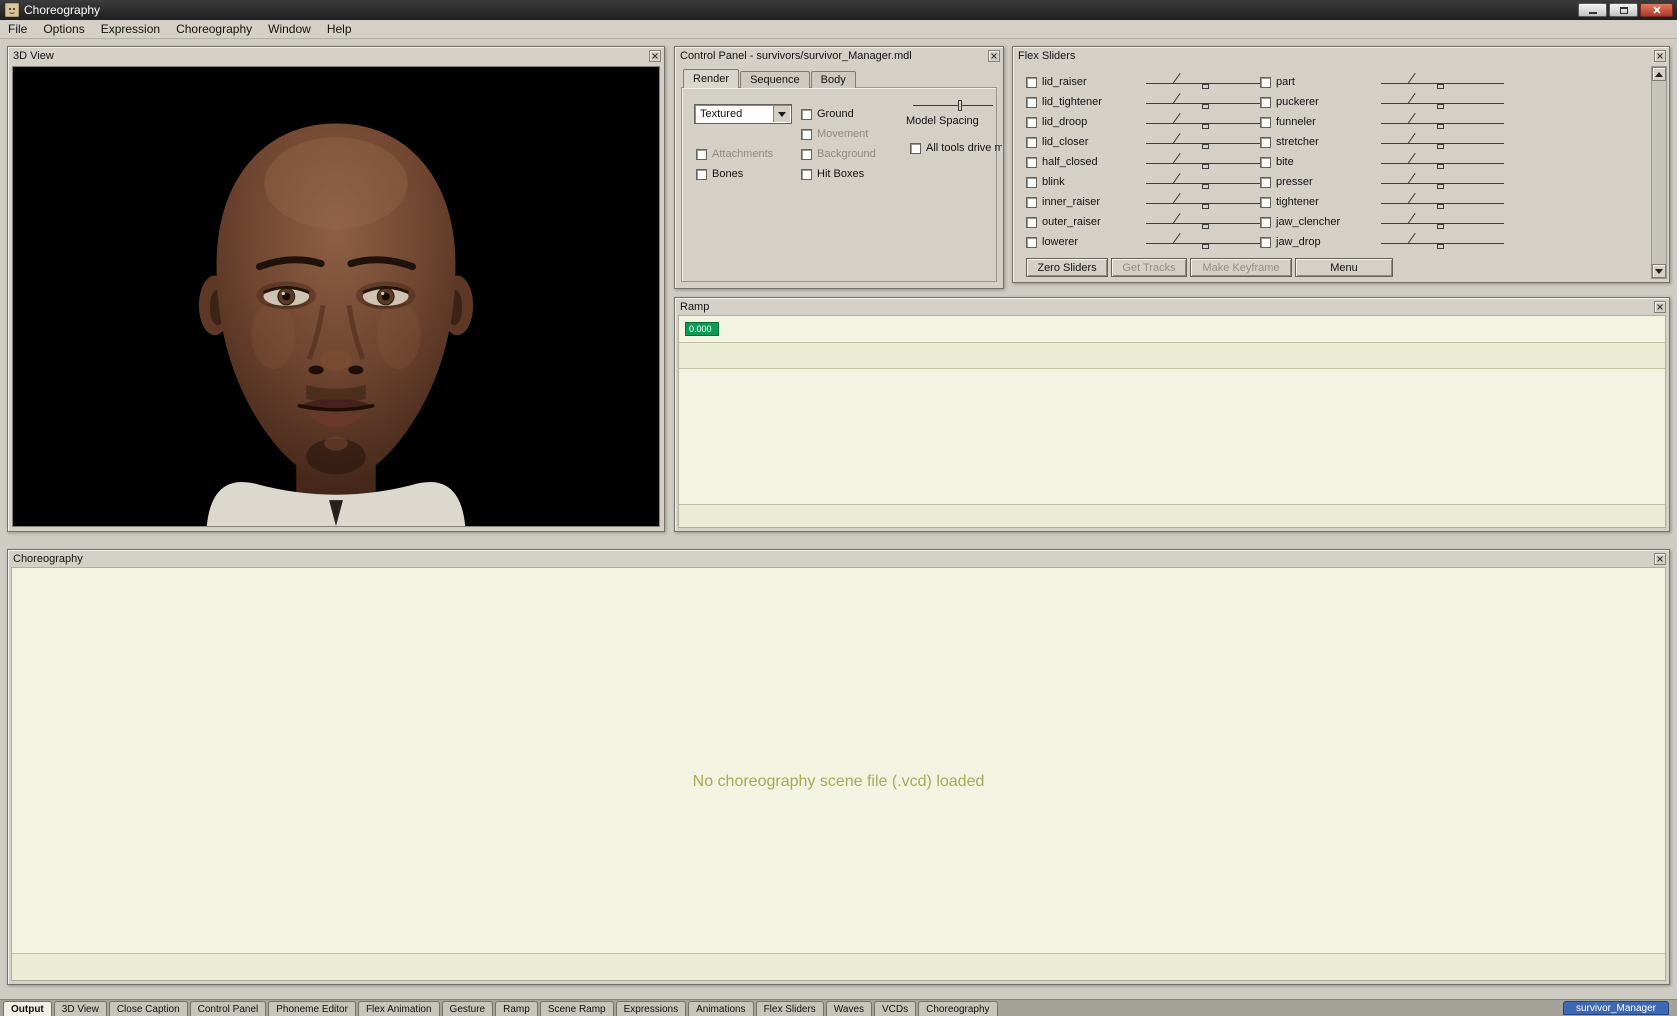 Image resolution: width=1677 pixels, height=1016 pixels. Describe the element at coordinates (312, 1008) in the screenshot. I see `tab-phoneme-editor: Phoneme Editor` at that location.